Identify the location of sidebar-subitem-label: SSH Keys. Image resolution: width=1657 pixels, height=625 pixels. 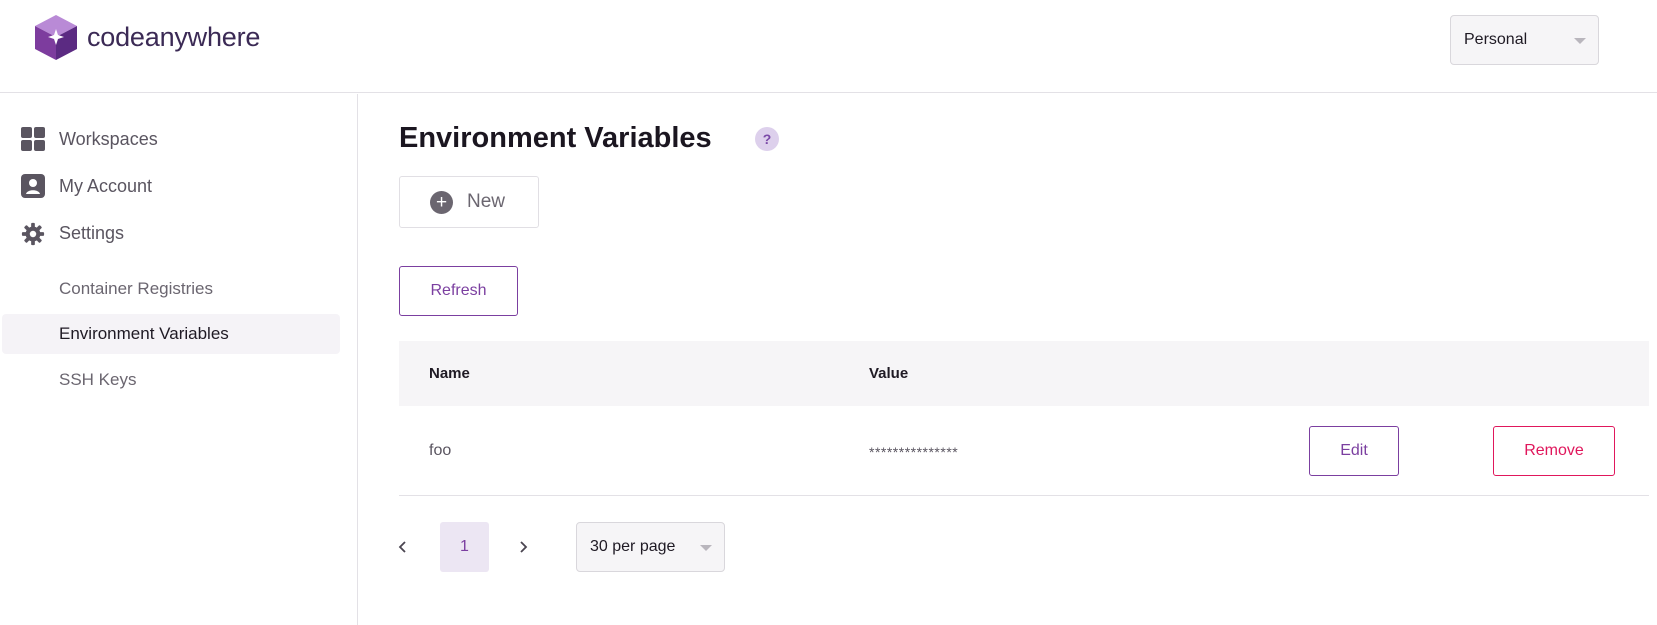
(98, 379).